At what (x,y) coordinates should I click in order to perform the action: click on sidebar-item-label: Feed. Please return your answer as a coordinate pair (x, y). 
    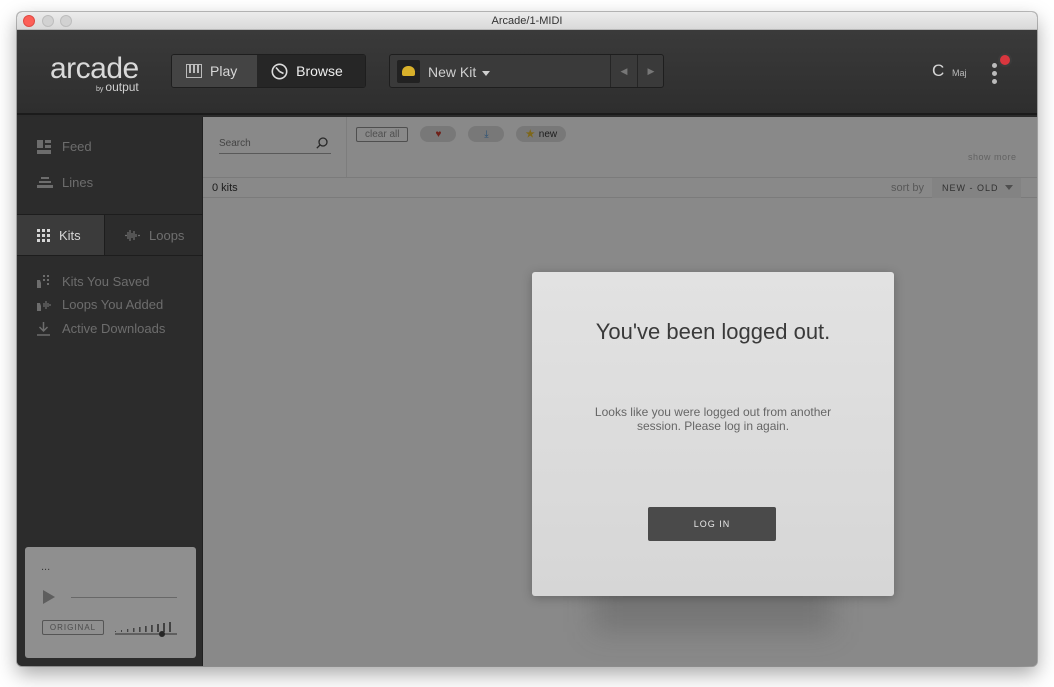
    Looking at the image, I should click on (77, 146).